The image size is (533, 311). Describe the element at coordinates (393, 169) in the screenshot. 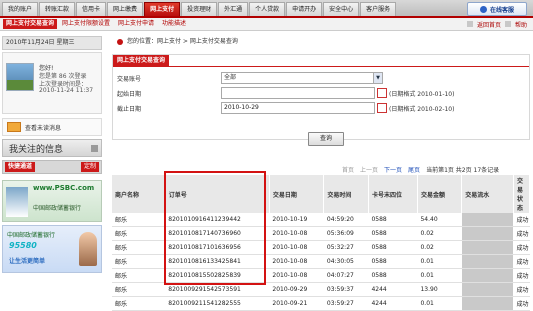

I see `pager-next: 下一页` at that location.